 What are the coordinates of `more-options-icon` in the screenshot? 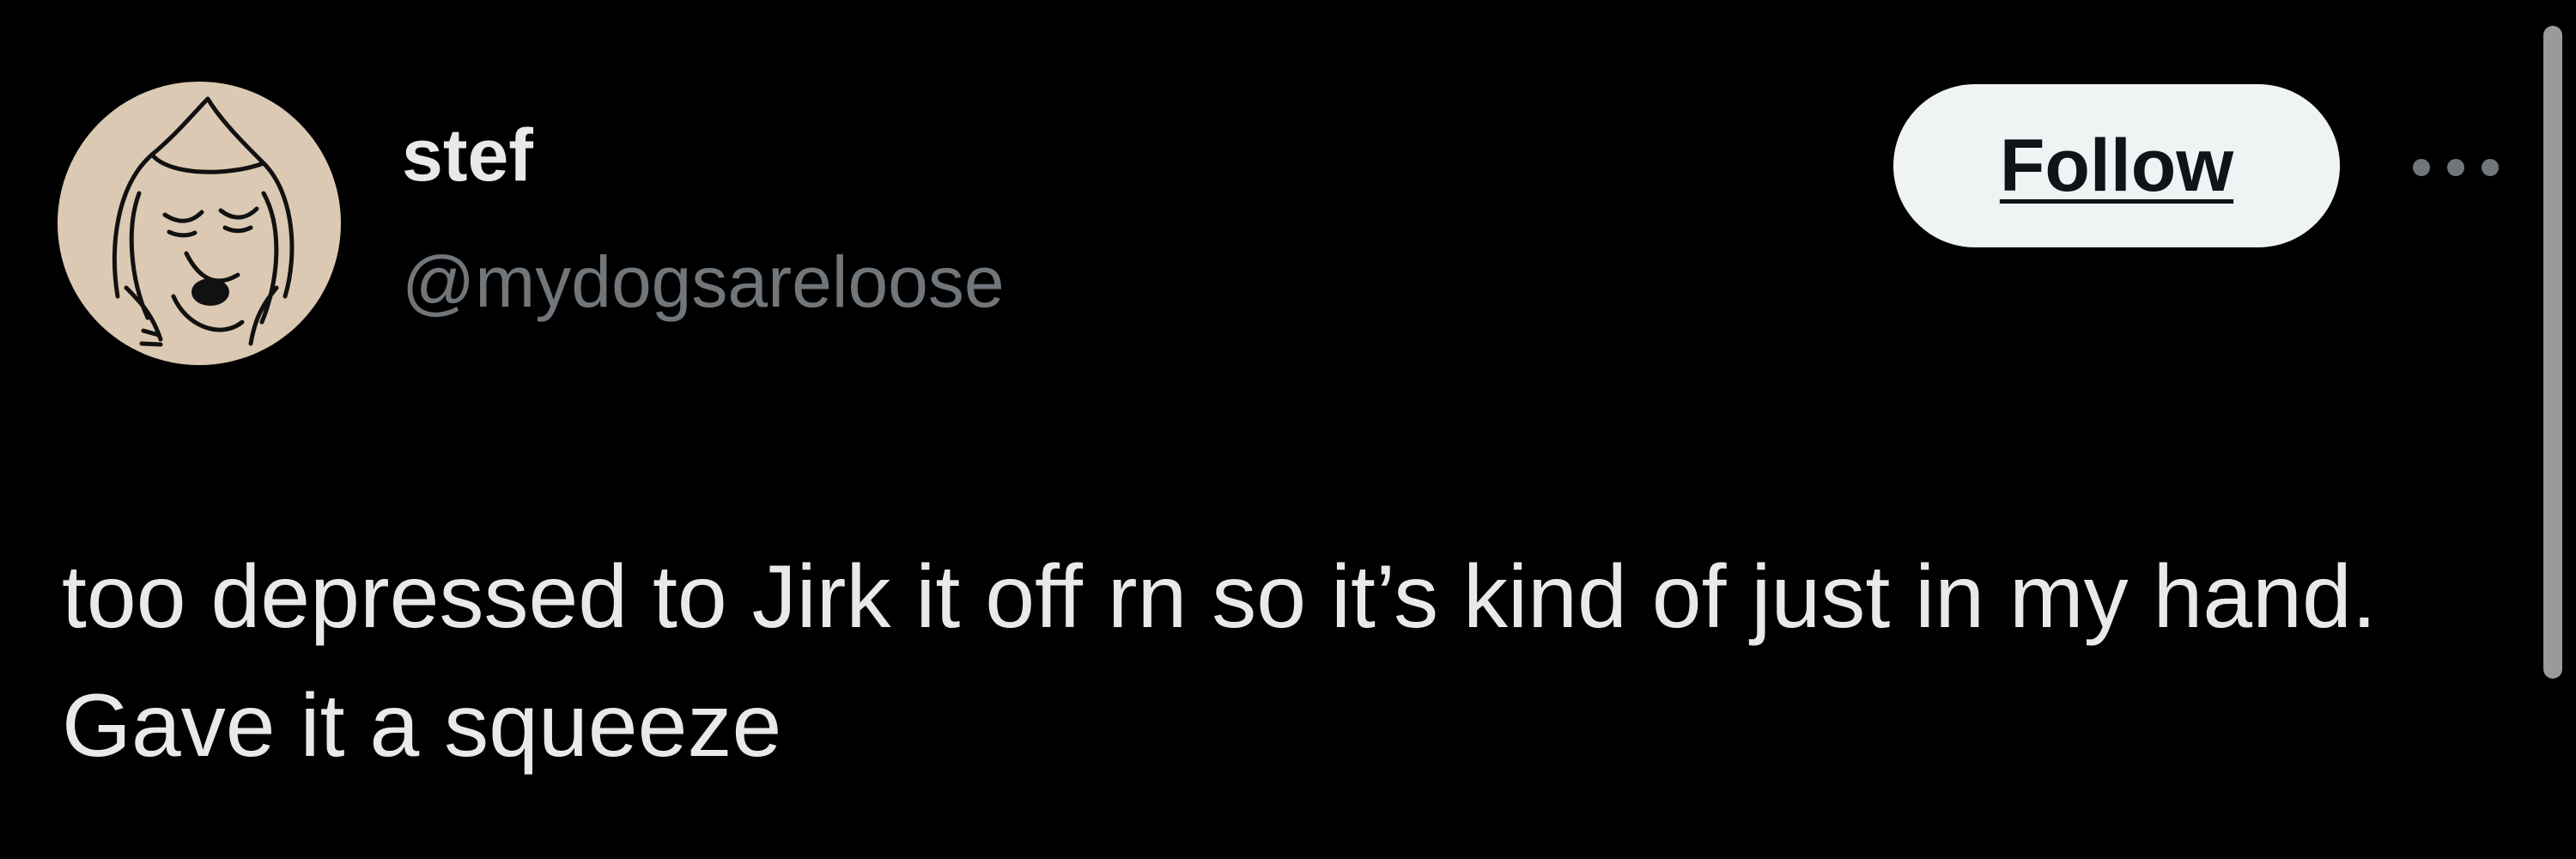 It's located at (2456, 167).